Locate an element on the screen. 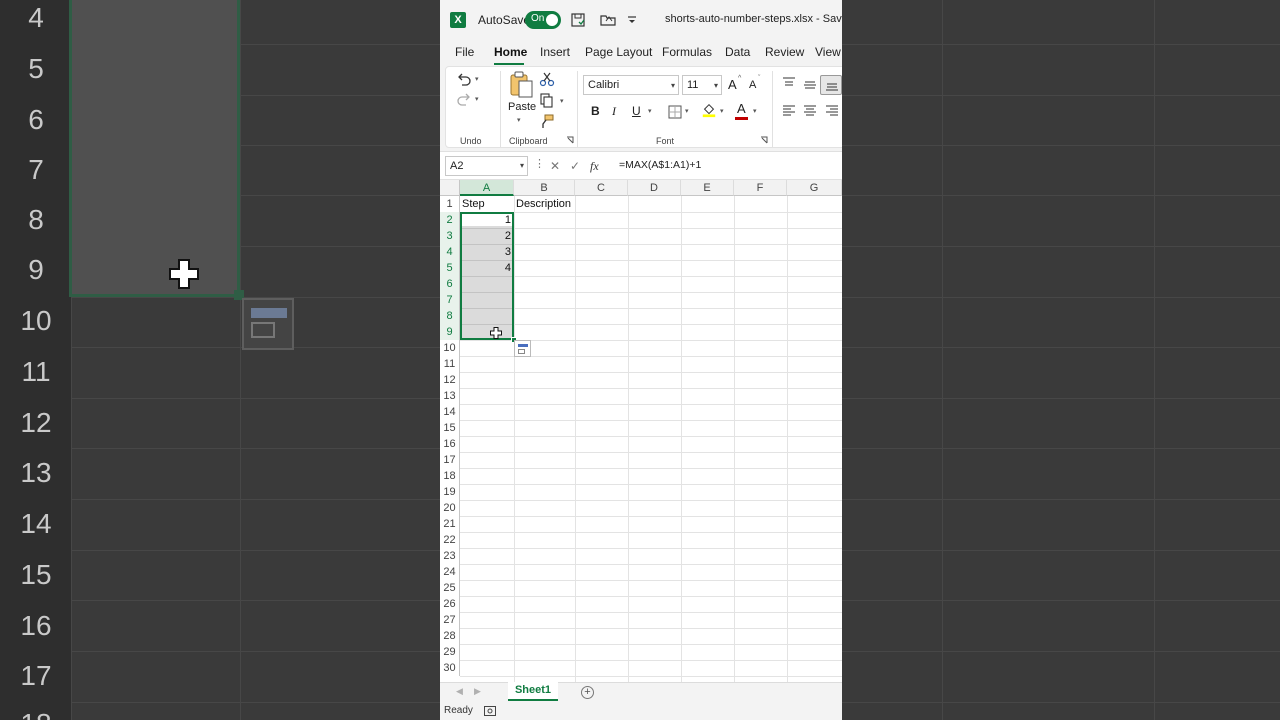  name-box: A2 ▾ is located at coordinates (486, 166).